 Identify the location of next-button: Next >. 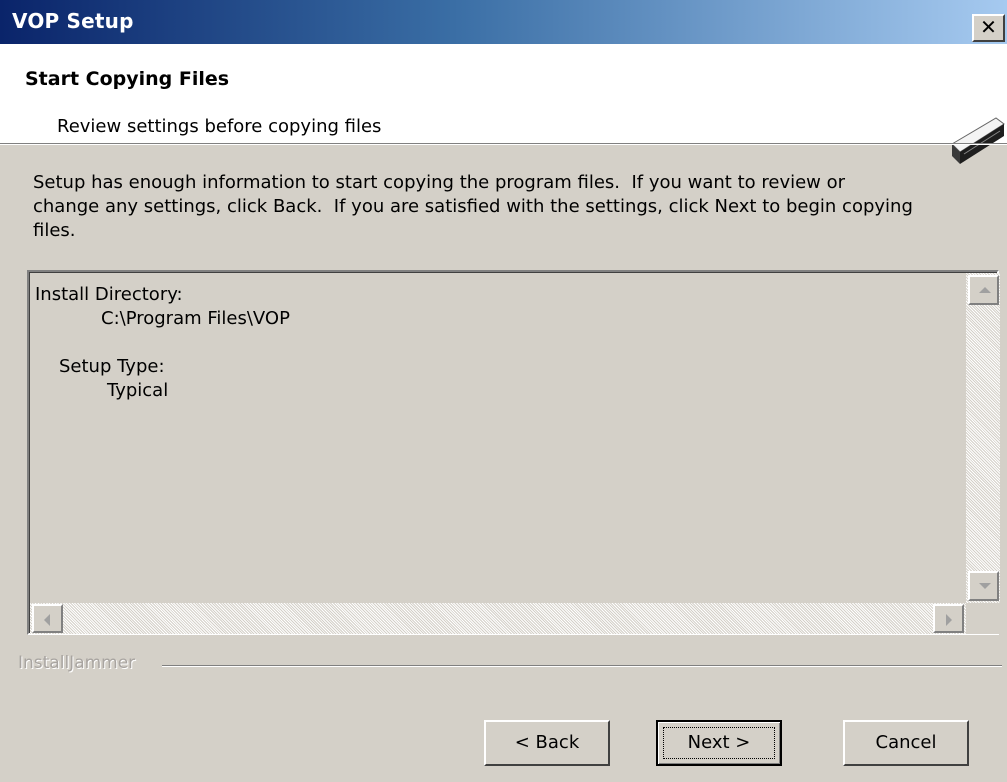
(719, 743).